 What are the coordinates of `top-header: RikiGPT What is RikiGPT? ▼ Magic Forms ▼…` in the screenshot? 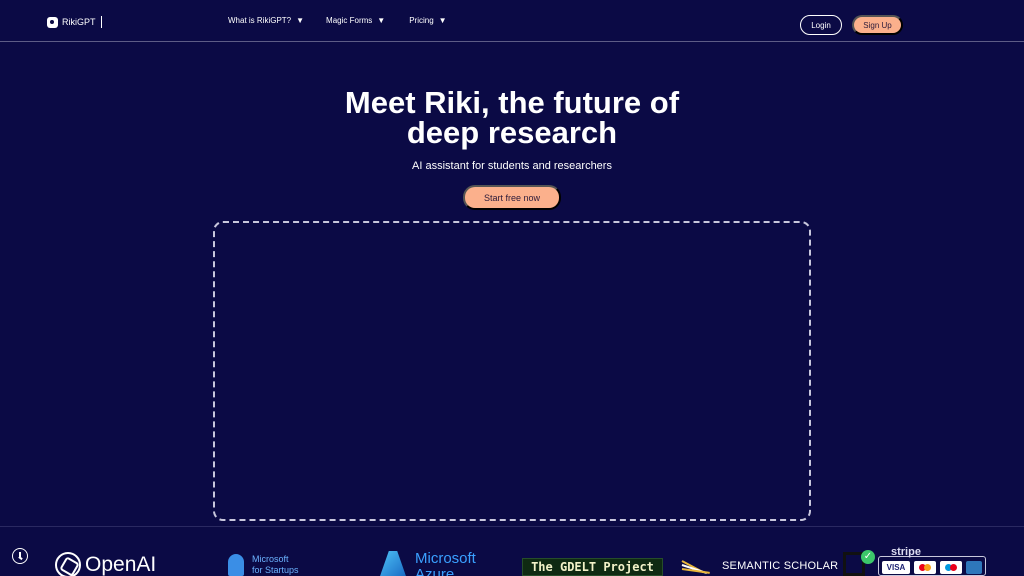 It's located at (512, 21).